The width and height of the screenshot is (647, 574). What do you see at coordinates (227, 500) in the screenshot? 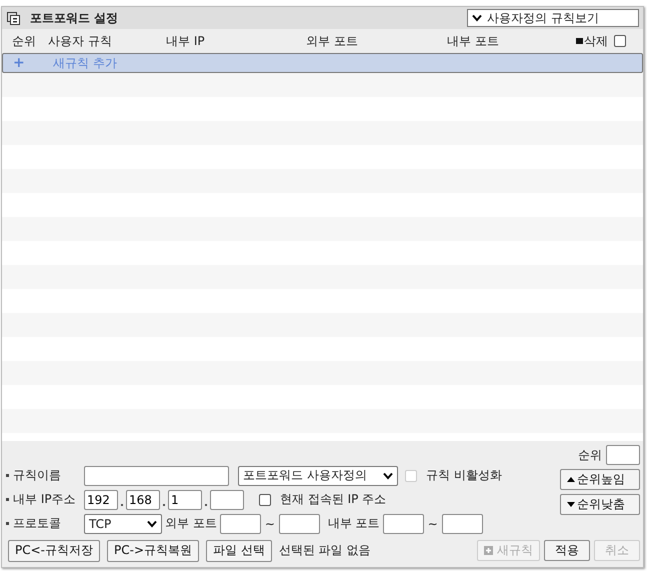
I see `ip-octet-field` at bounding box center [227, 500].